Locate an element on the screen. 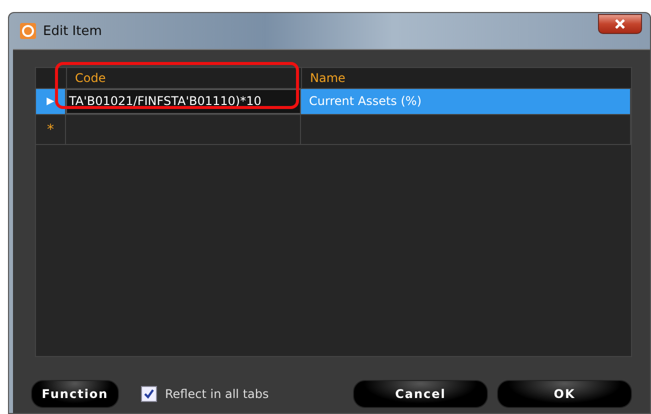 The image size is (651, 414). ok-button: OK is located at coordinates (564, 394).